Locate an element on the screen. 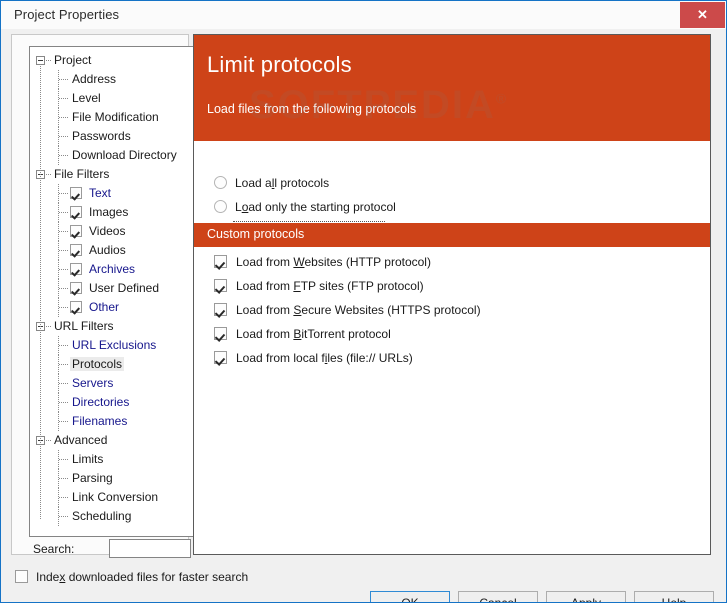 This screenshot has height=603, width=727. tree-item-download-directory: Download Directory is located at coordinates (111, 155).